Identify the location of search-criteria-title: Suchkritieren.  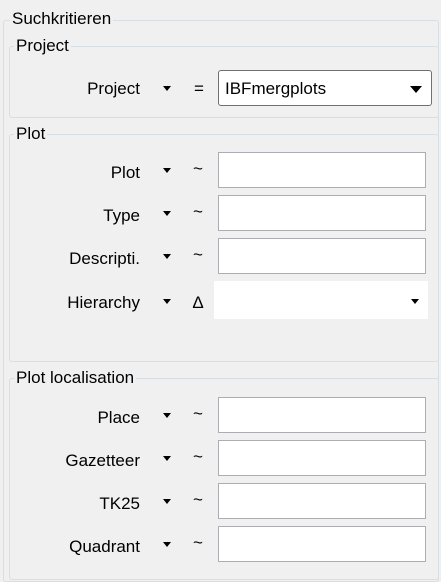
(62, 19).